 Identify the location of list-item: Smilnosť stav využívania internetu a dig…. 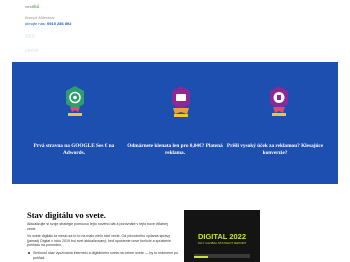
(105, 255).